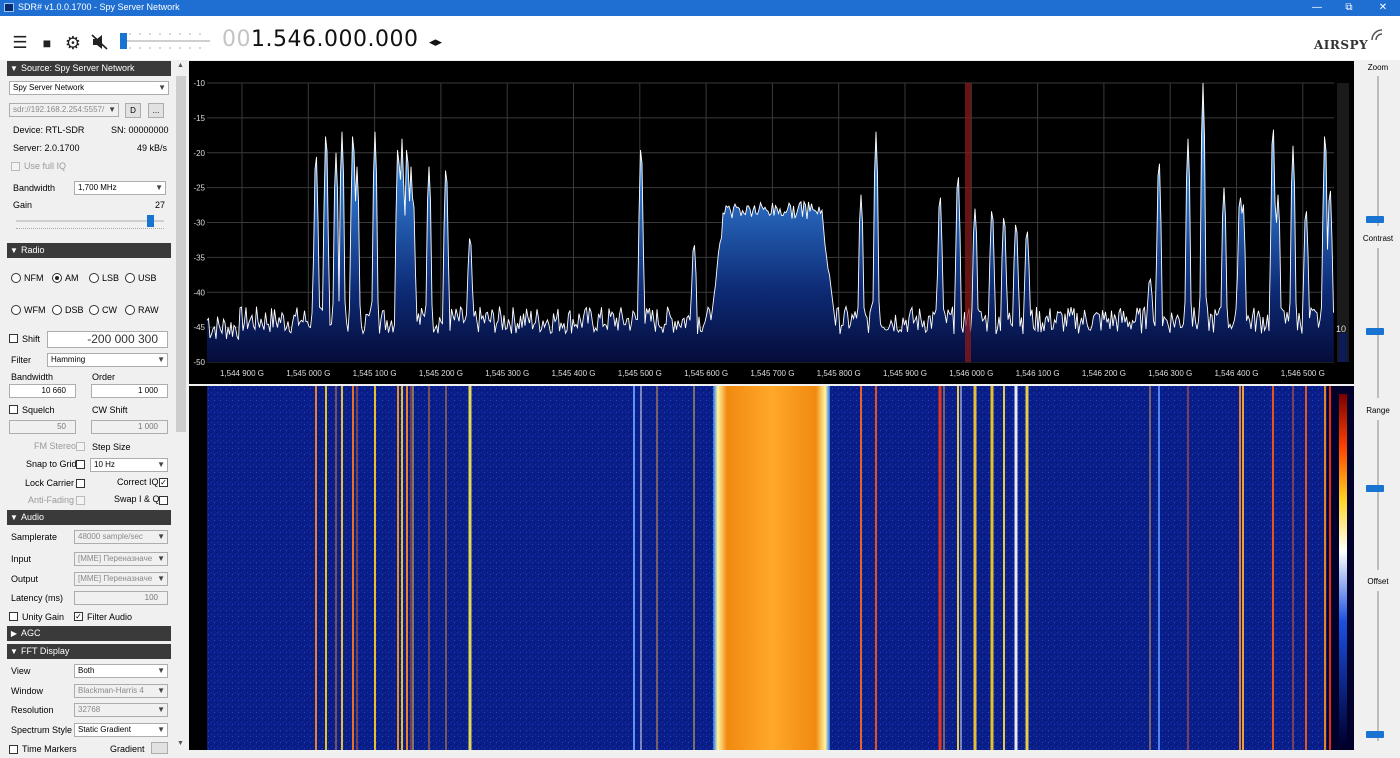  I want to click on zoom-slider, so click(1378, 151).